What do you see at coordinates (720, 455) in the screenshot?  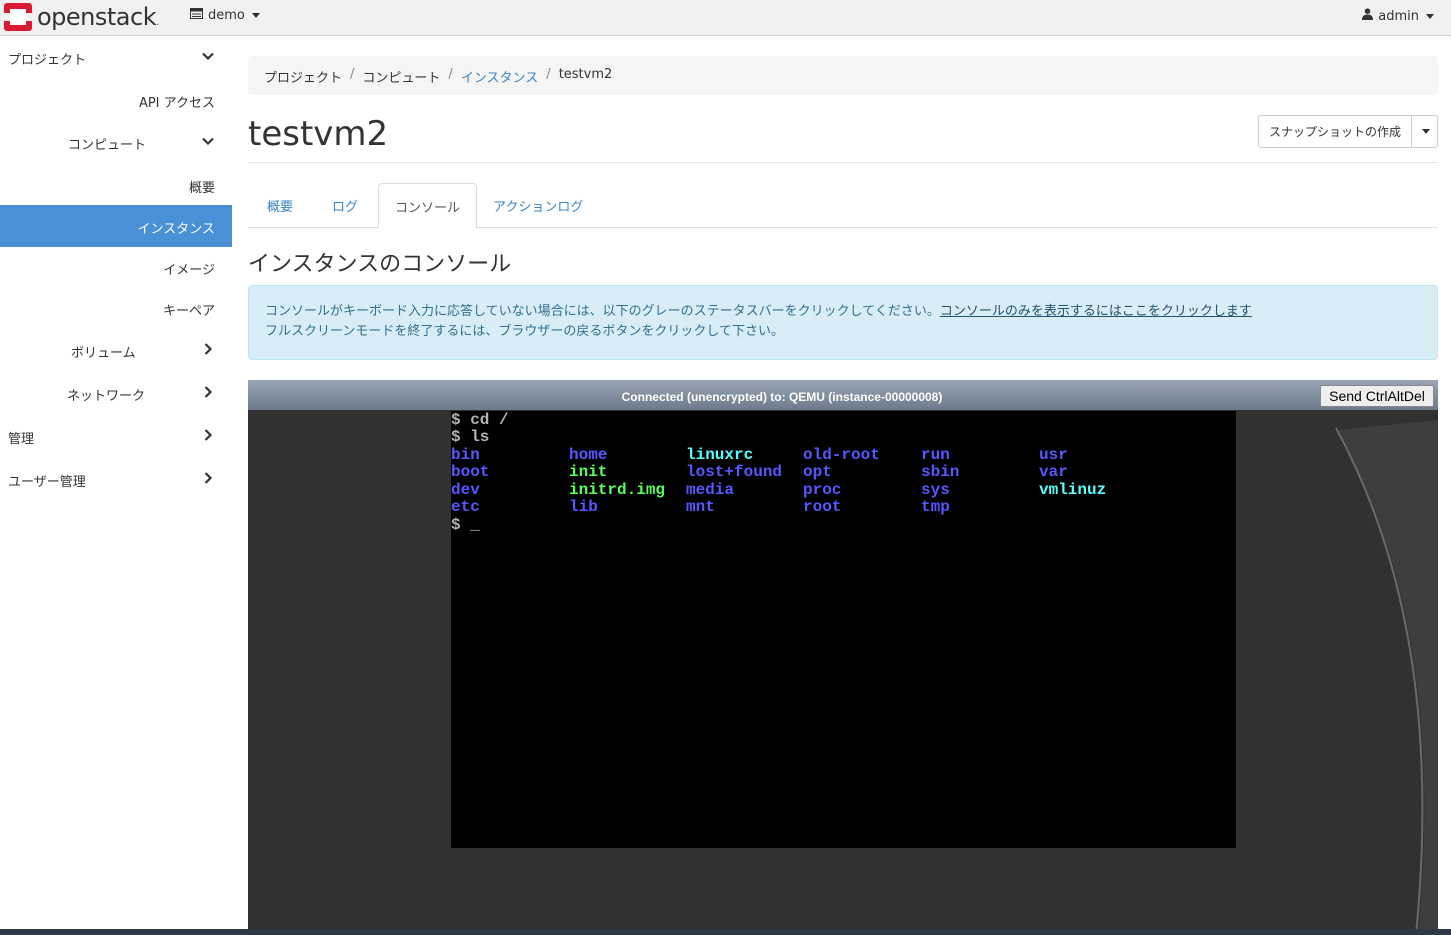 I see `ls-entry: linuxrc` at bounding box center [720, 455].